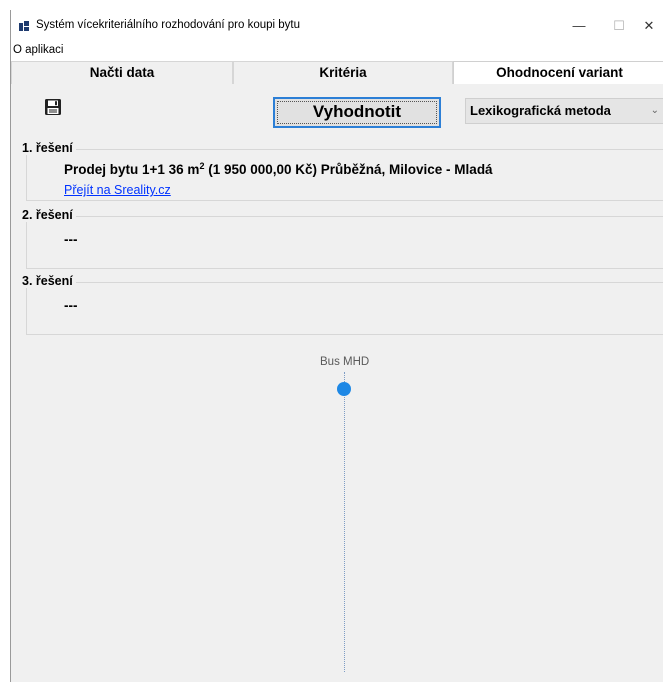 Image resolution: width=663 pixels, height=682 pixels. What do you see at coordinates (342, 304) in the screenshot?
I see `result-group-3: 3. řešení ---` at bounding box center [342, 304].